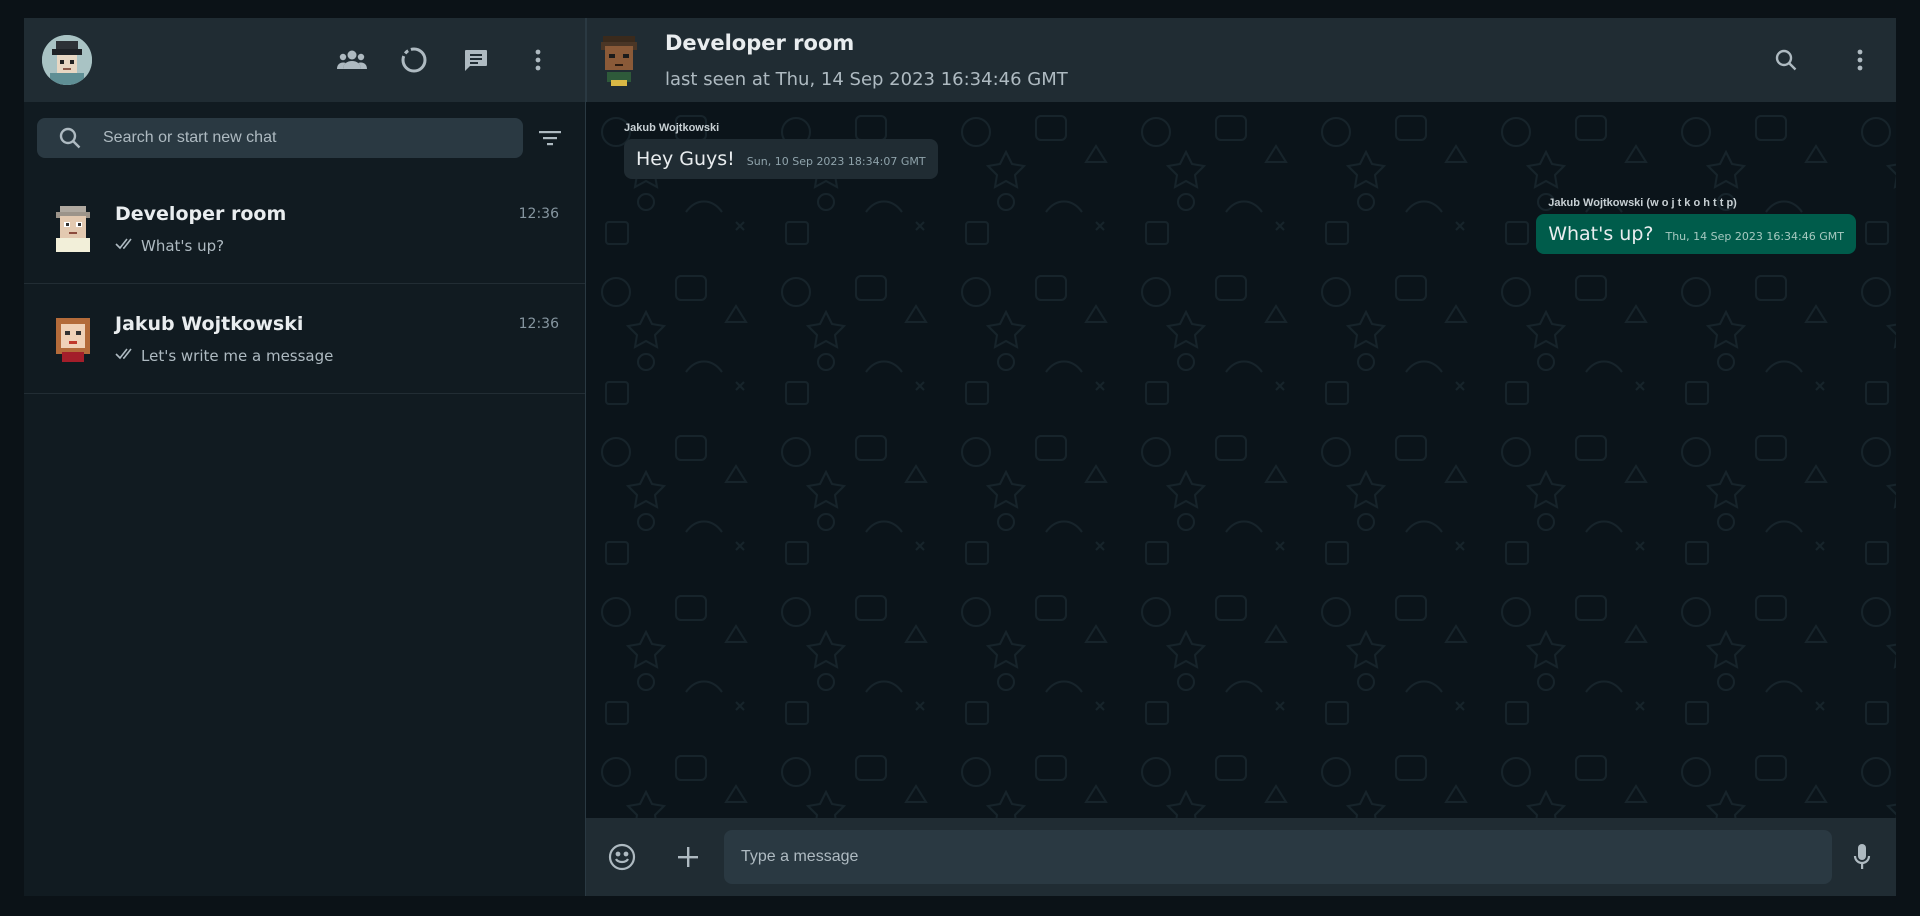 The image size is (1920, 916). Describe the element at coordinates (550, 138) in the screenshot. I see `filter-icon` at that location.